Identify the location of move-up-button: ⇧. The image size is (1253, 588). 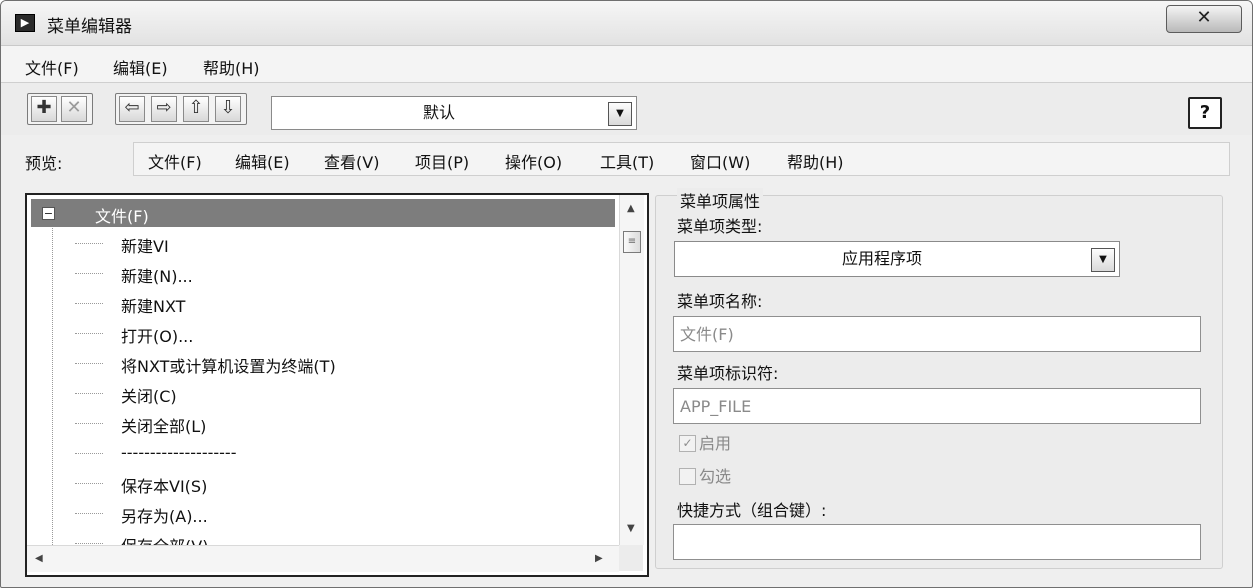
(196, 109).